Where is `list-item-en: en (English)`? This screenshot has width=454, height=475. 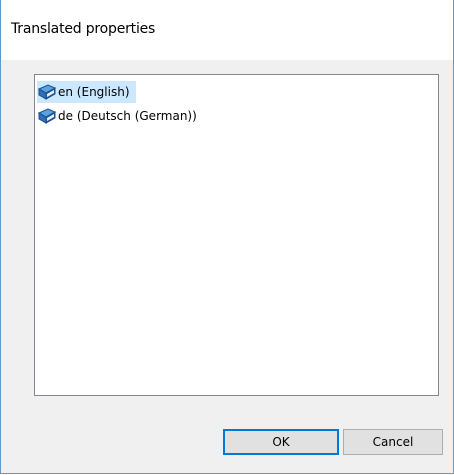
list-item-en: en (English) is located at coordinates (86, 92).